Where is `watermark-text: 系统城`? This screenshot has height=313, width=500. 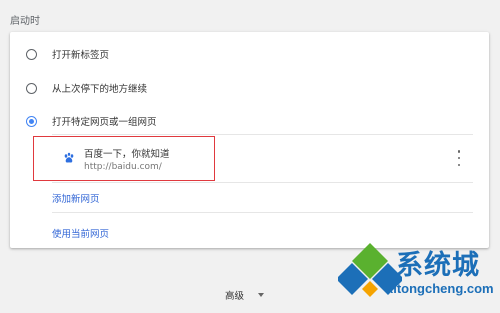
watermark-text: 系统城 is located at coordinates (438, 265).